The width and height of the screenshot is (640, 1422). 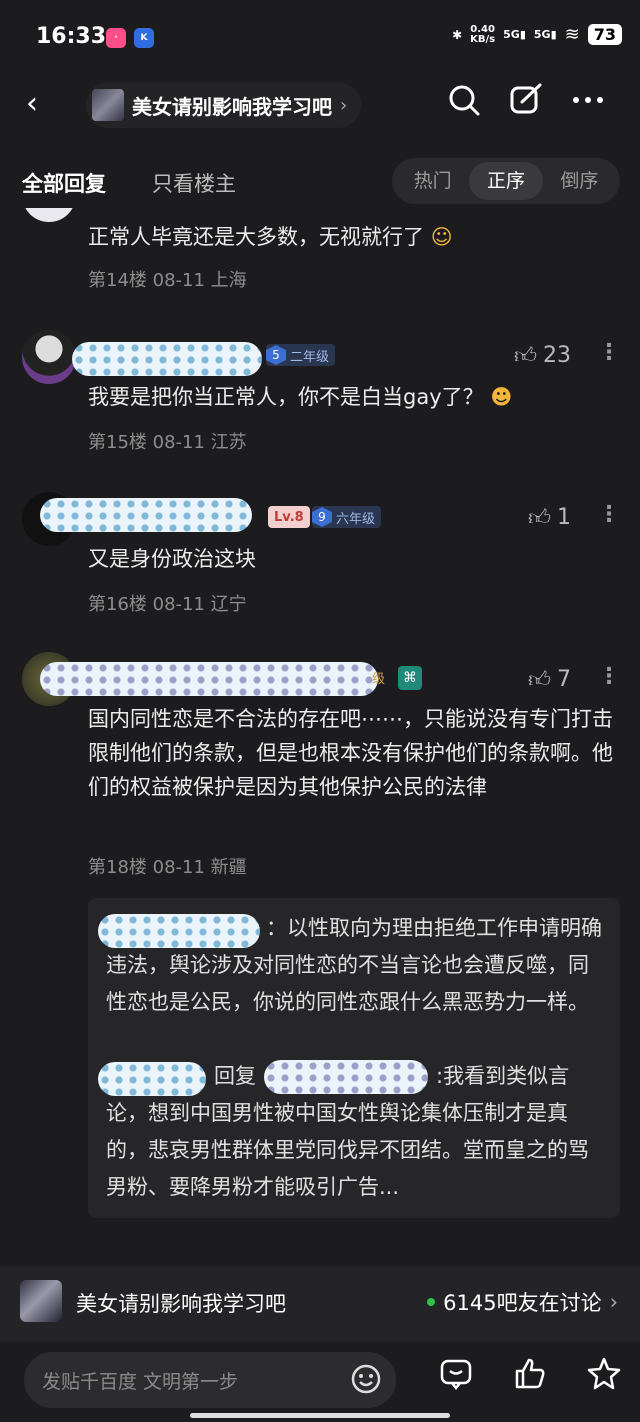 What do you see at coordinates (410, 678) in the screenshot?
I see `member-badge-icon: ⌘` at bounding box center [410, 678].